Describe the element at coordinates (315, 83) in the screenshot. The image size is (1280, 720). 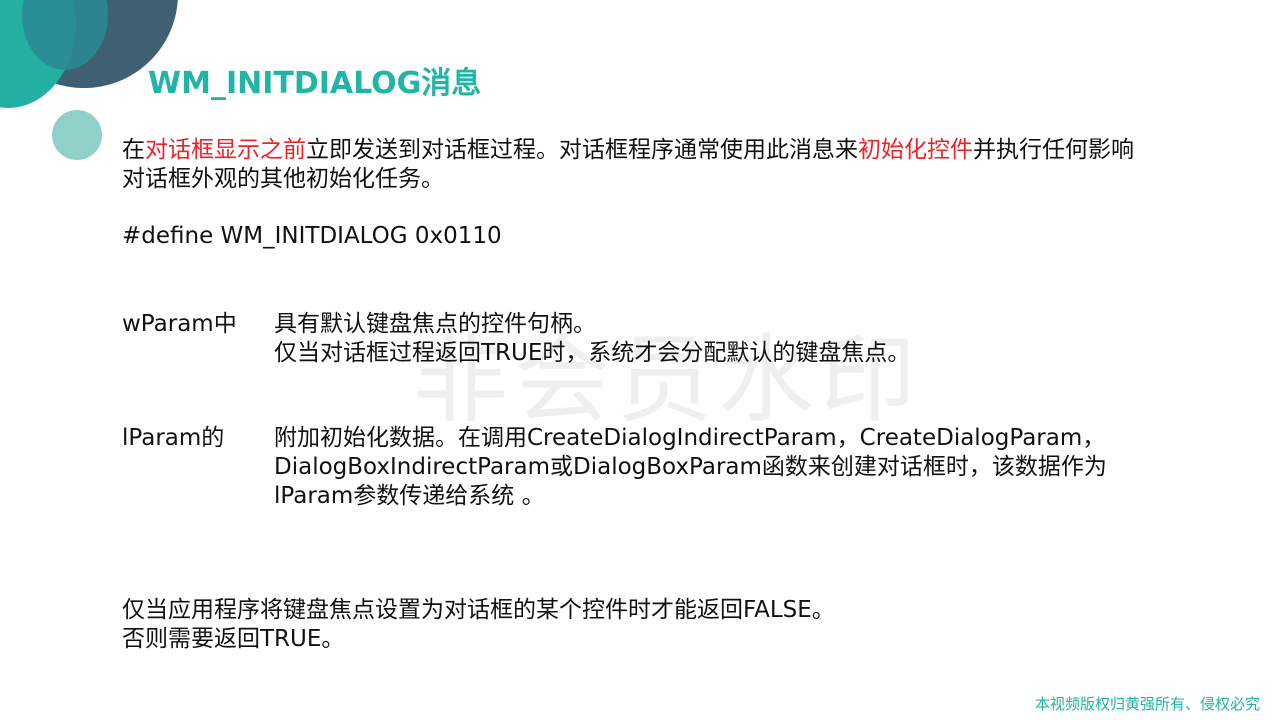
I see `slide-title: WM_INITDIALOG消息` at that location.